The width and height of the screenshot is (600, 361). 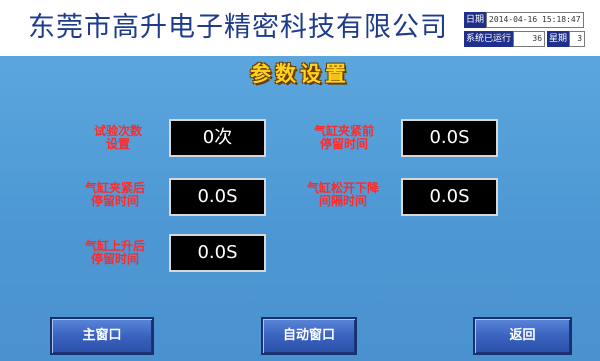 What do you see at coordinates (238, 27) in the screenshot?
I see `company-name: 东莞市高升电子精密科技有限公司` at bounding box center [238, 27].